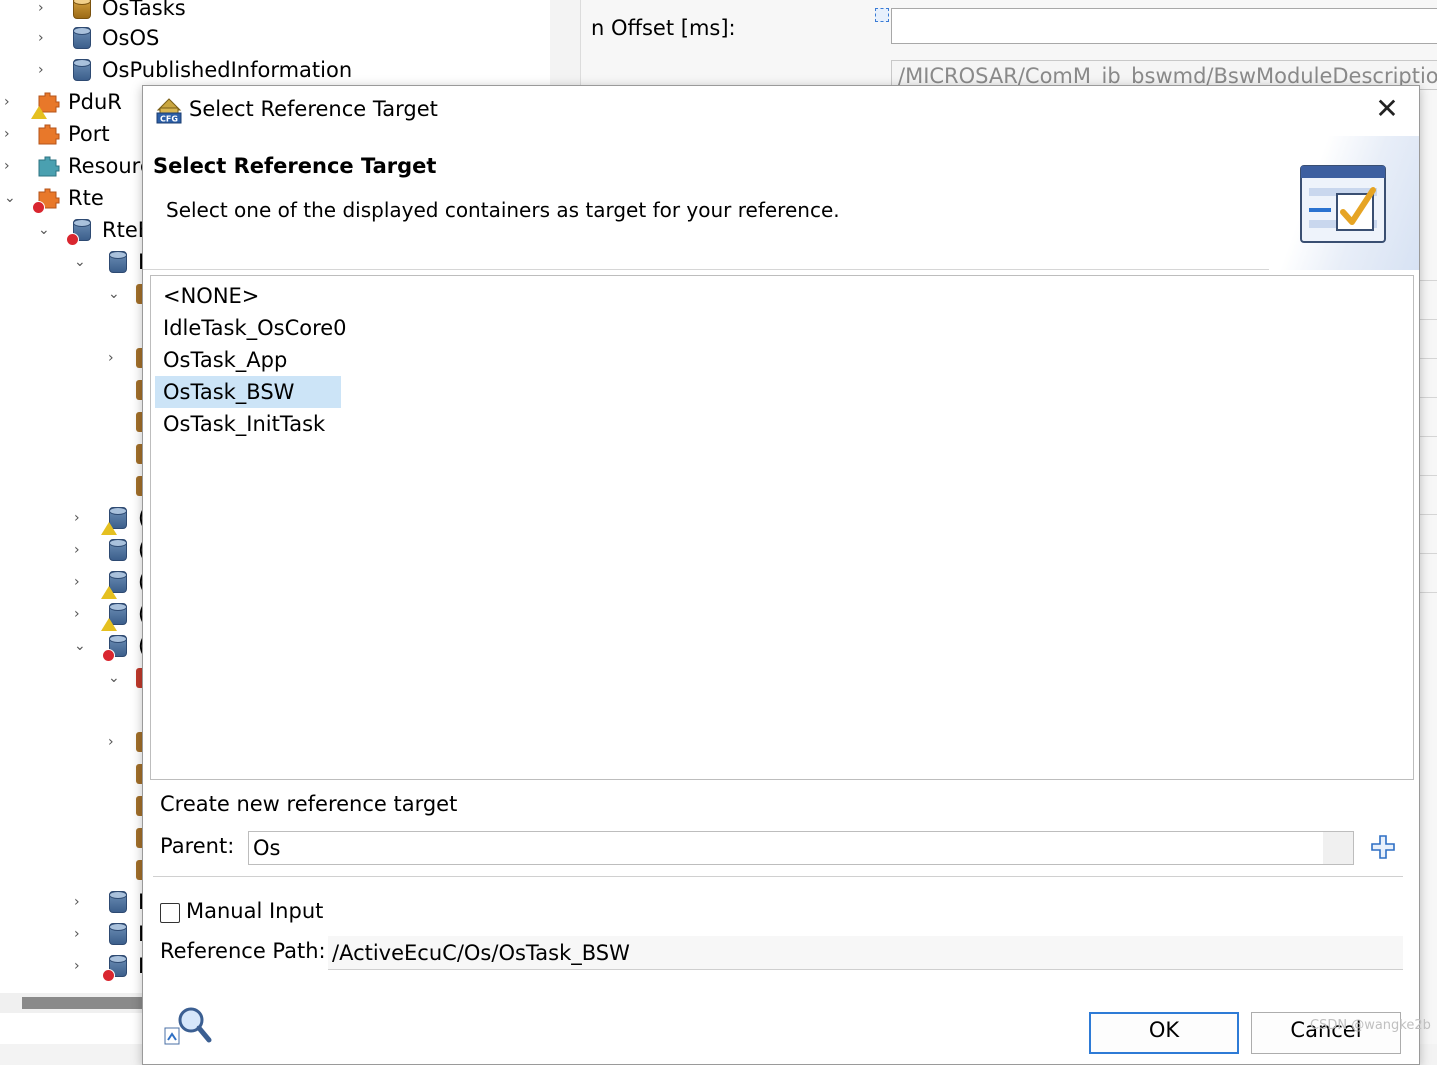 Image resolution: width=1437 pixels, height=1065 pixels. What do you see at coordinates (1370, 1025) in the screenshot?
I see `watermark: CSDN @wangke2b` at bounding box center [1370, 1025].